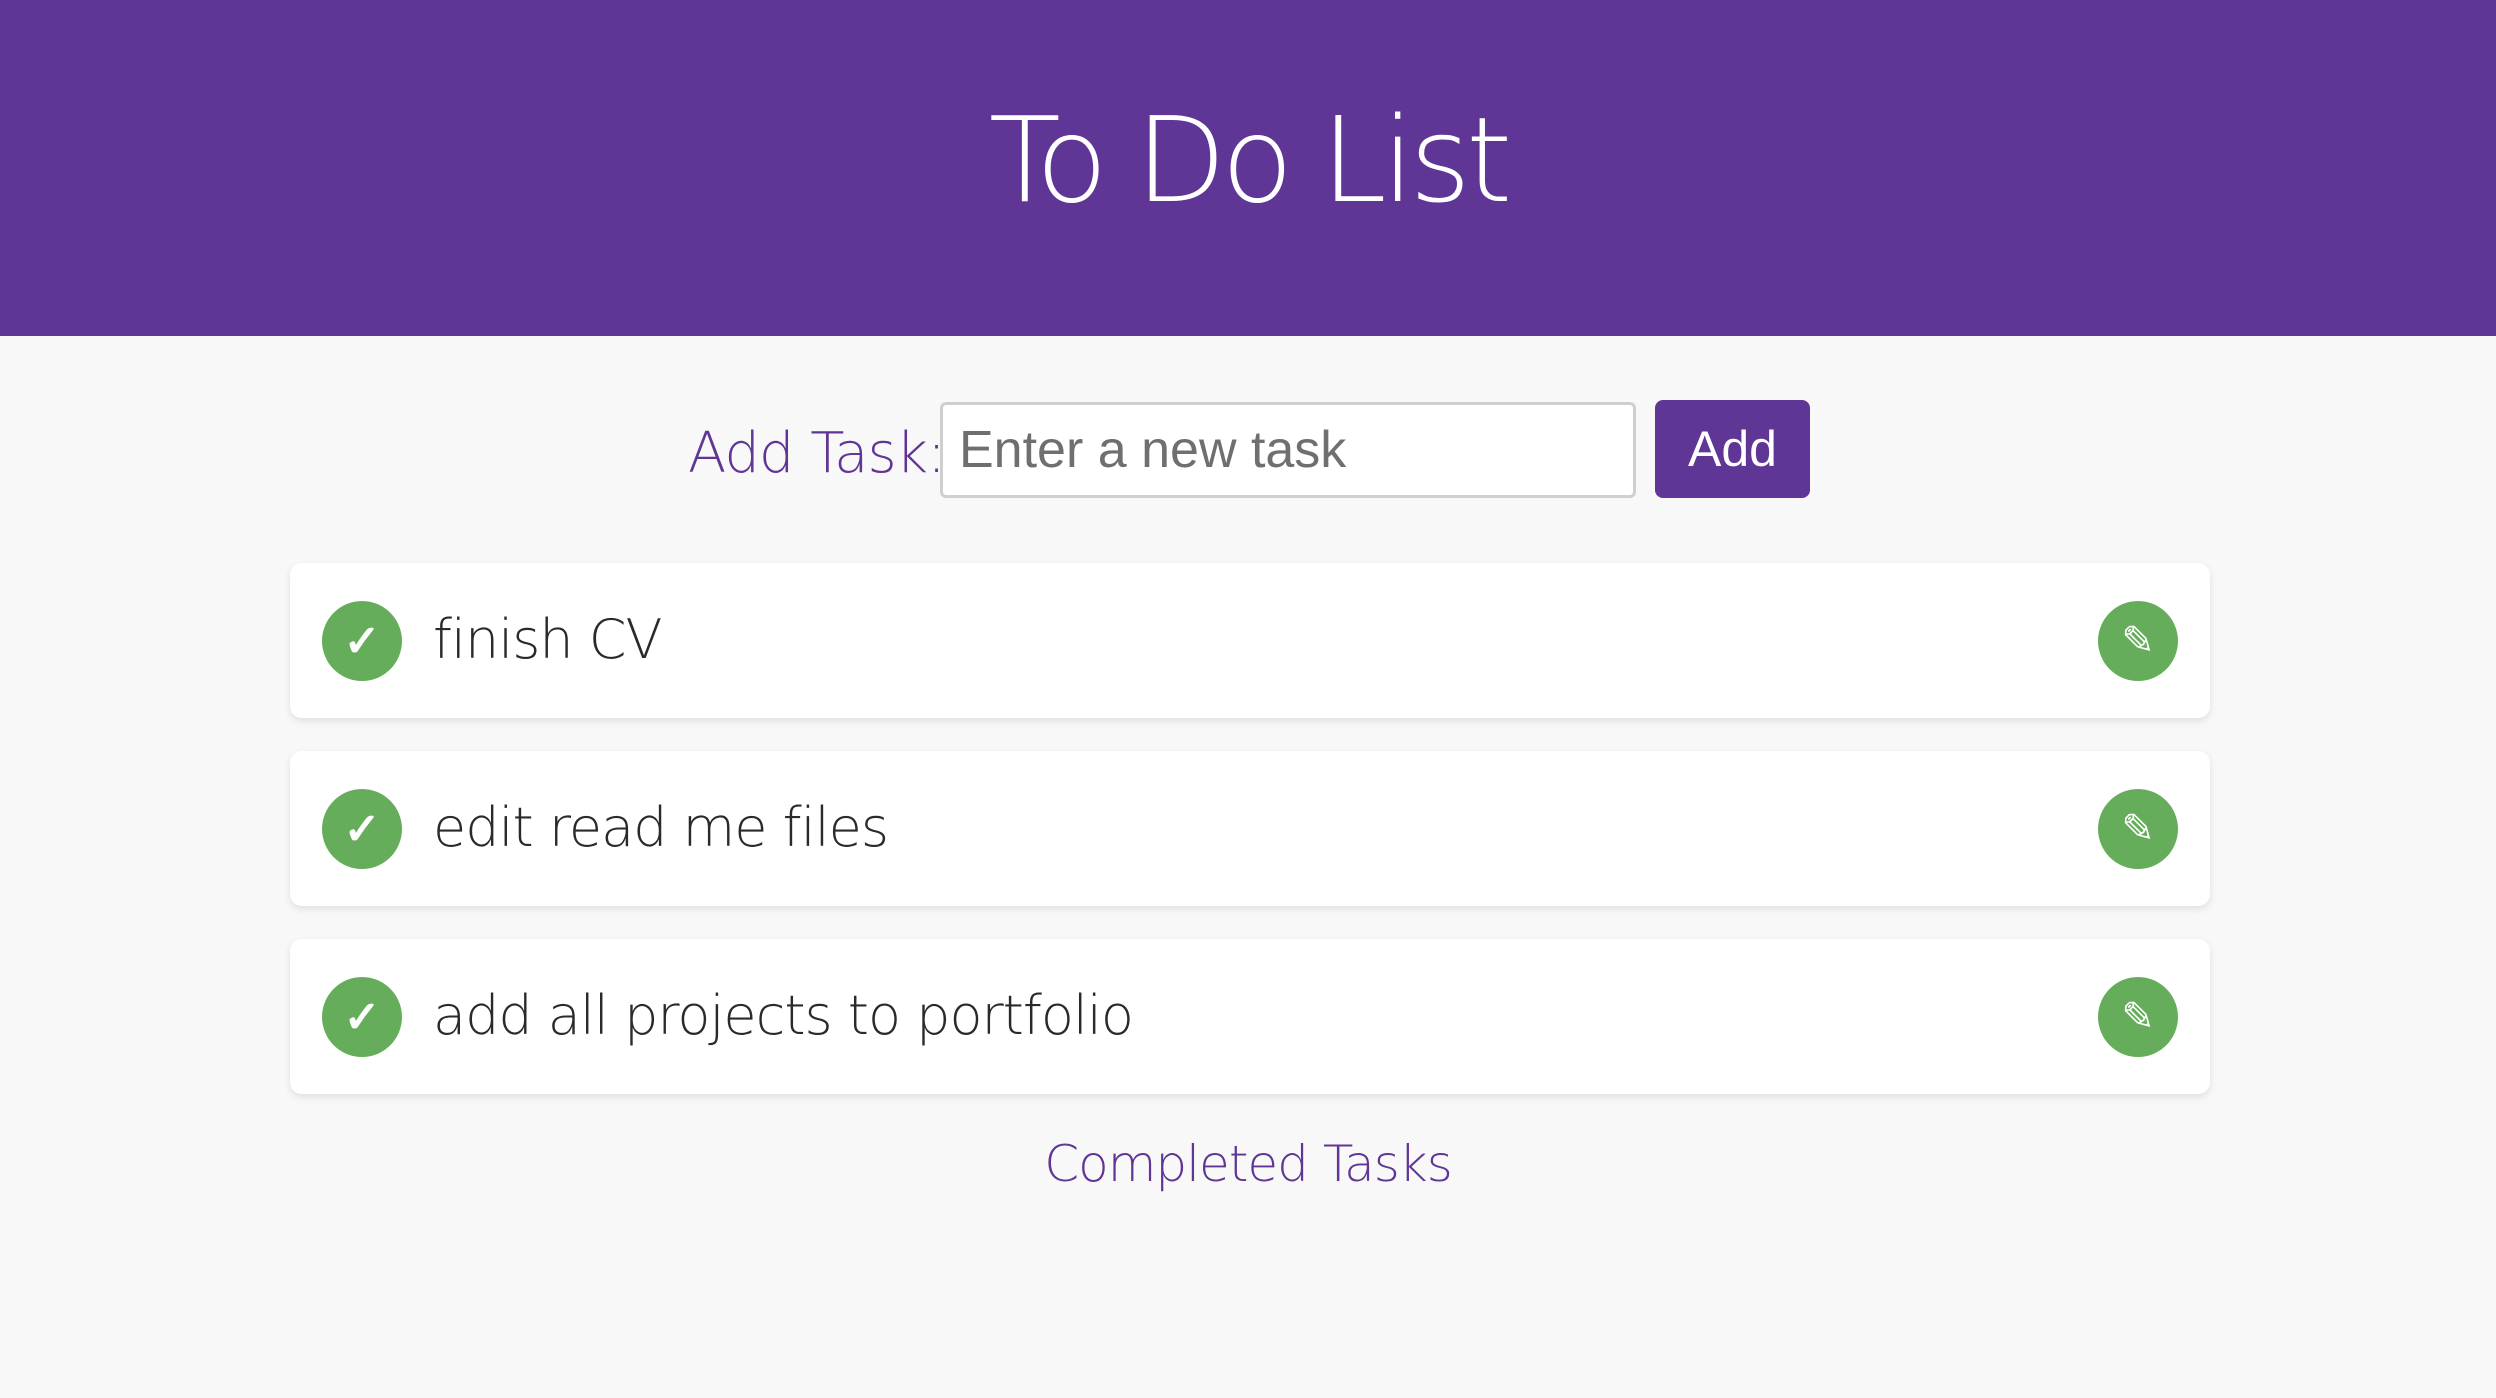  What do you see at coordinates (1250, 1016) in the screenshot?
I see `task-item: ✓ add all projects to portfolio ✎` at bounding box center [1250, 1016].